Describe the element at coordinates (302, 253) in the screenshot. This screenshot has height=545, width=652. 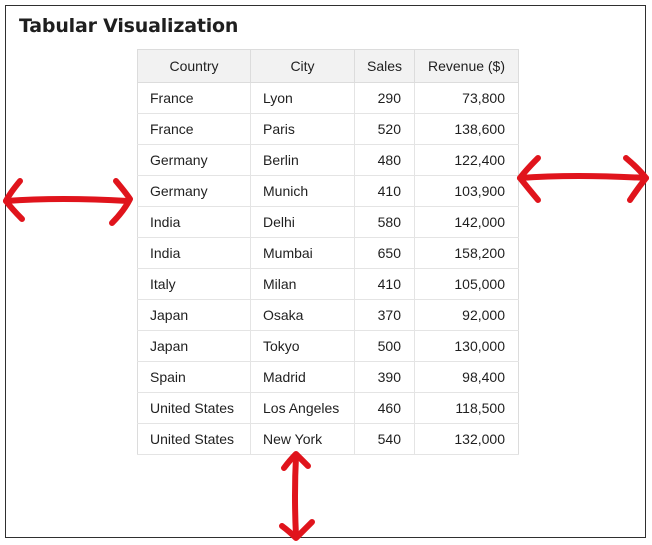
I see `cell-city: Mumbai` at that location.